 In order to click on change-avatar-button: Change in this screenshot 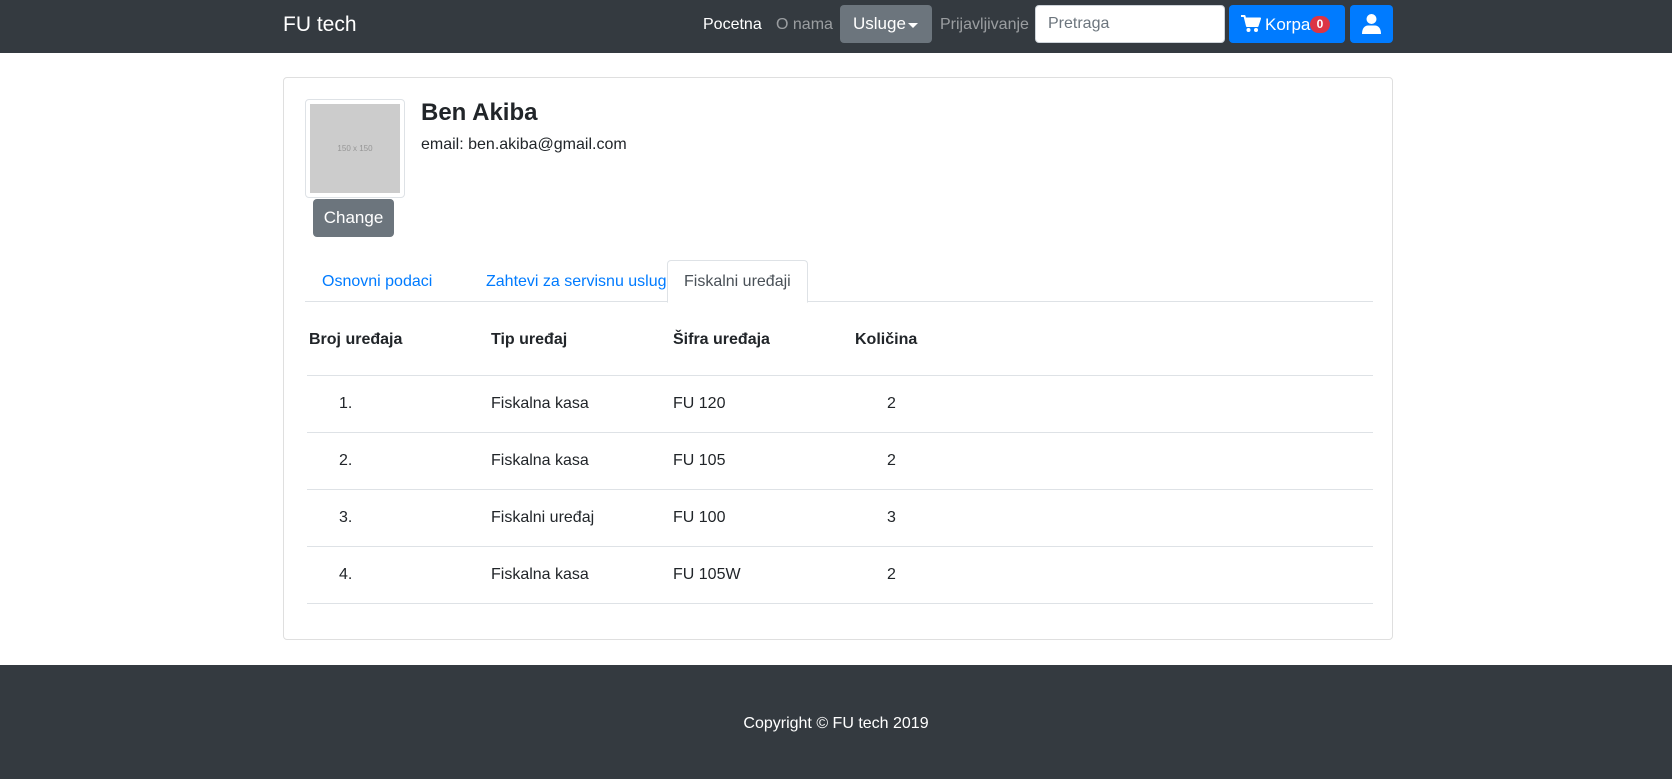, I will do `click(353, 218)`.